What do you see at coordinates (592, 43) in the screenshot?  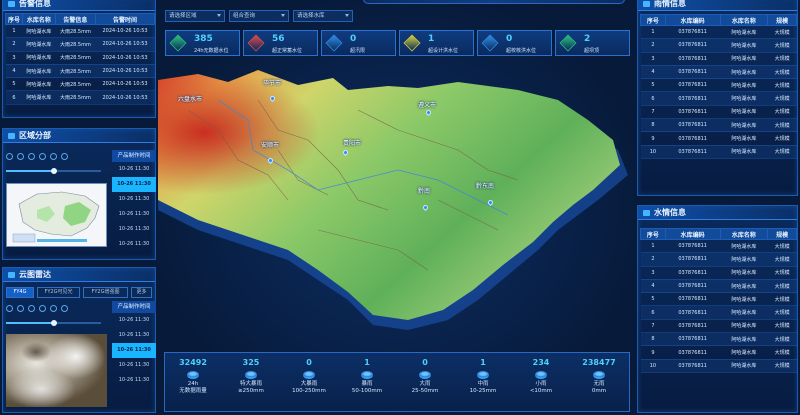 I see `stat-card: 2 超坝顶` at bounding box center [592, 43].